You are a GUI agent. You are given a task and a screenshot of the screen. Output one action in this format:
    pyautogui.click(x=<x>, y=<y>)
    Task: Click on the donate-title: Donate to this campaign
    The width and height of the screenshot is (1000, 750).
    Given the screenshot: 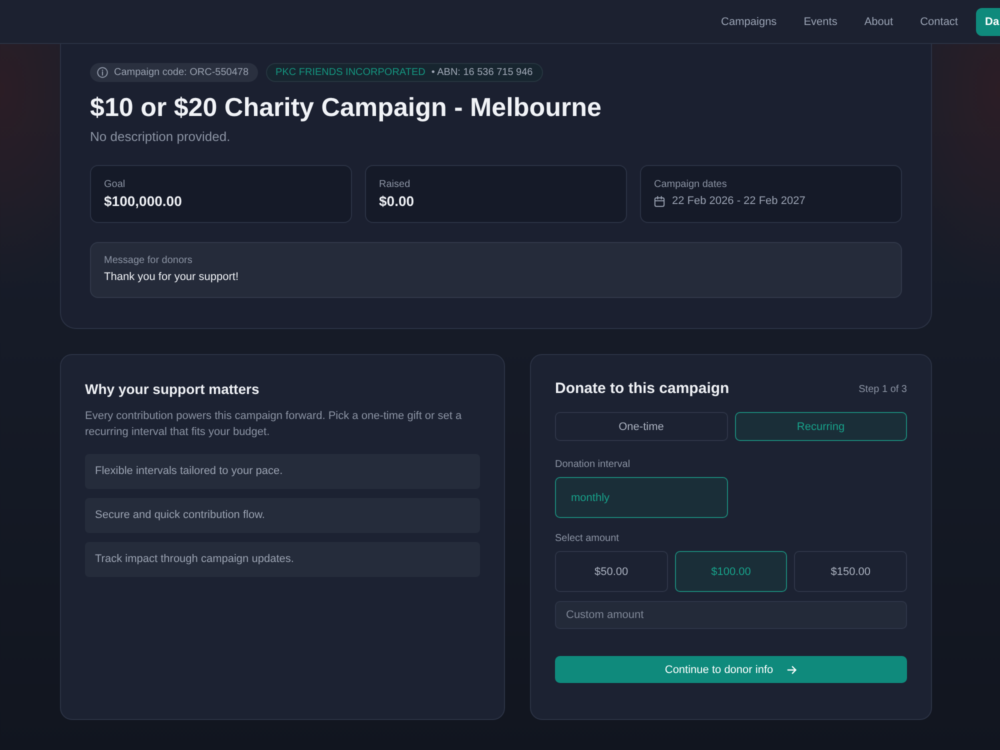 What is the action you would take?
    pyautogui.click(x=642, y=389)
    